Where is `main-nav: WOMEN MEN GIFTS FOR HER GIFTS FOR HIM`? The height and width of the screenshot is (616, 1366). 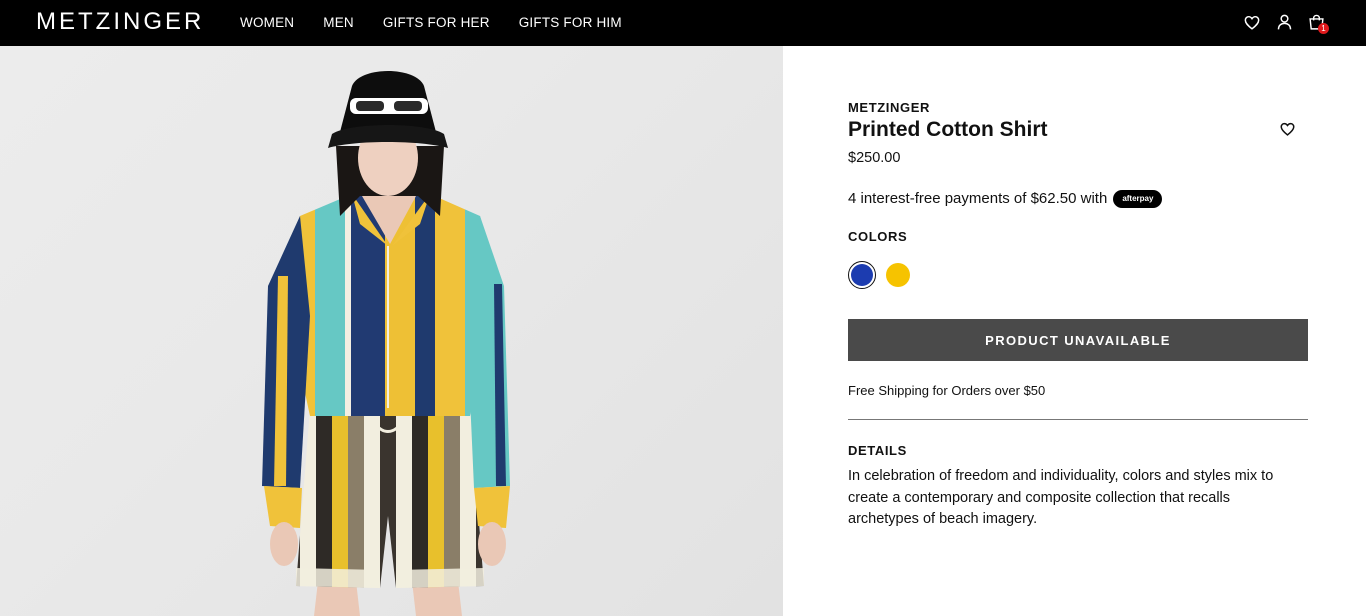
main-nav: WOMEN MEN GIFTS FOR HER GIFTS FOR HIM is located at coordinates (445, 23).